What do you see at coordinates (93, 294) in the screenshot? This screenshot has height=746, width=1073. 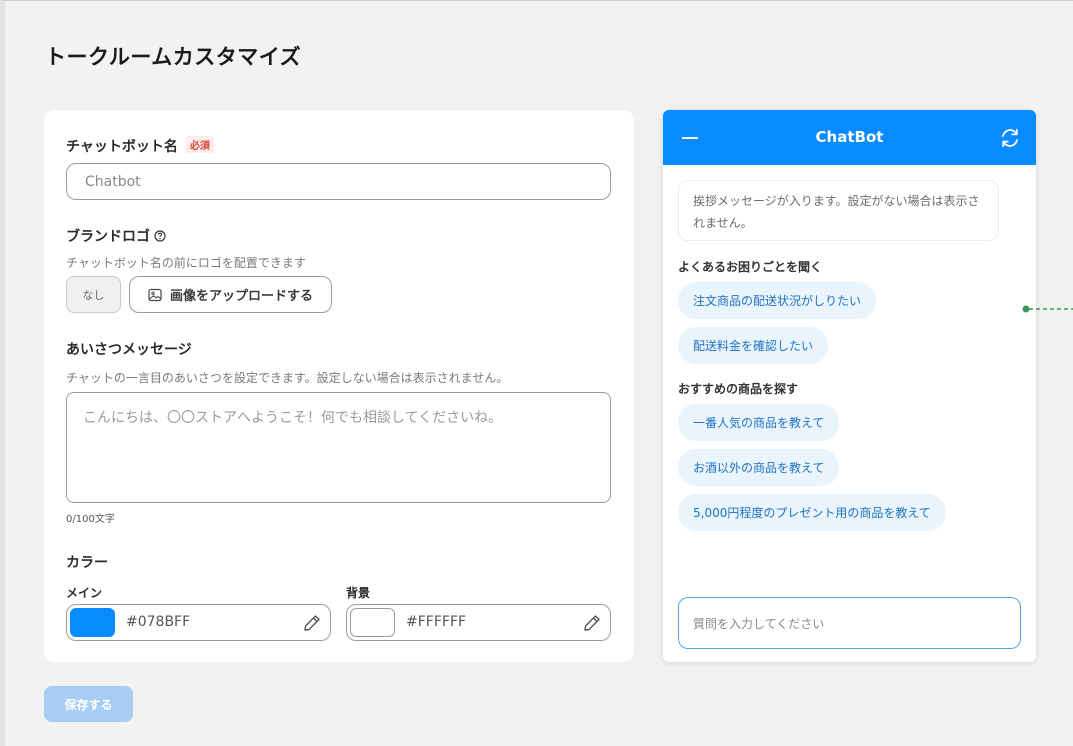 I see `logo-none-button: なし` at bounding box center [93, 294].